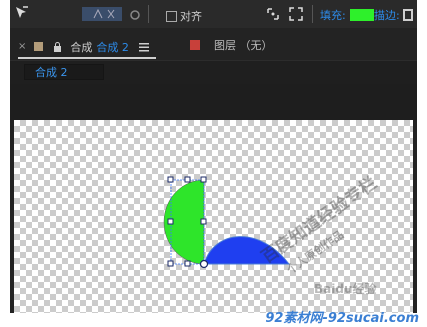 The image size is (427, 327). What do you see at coordinates (143, 46) in the screenshot?
I see `panel-menu-icon` at bounding box center [143, 46].